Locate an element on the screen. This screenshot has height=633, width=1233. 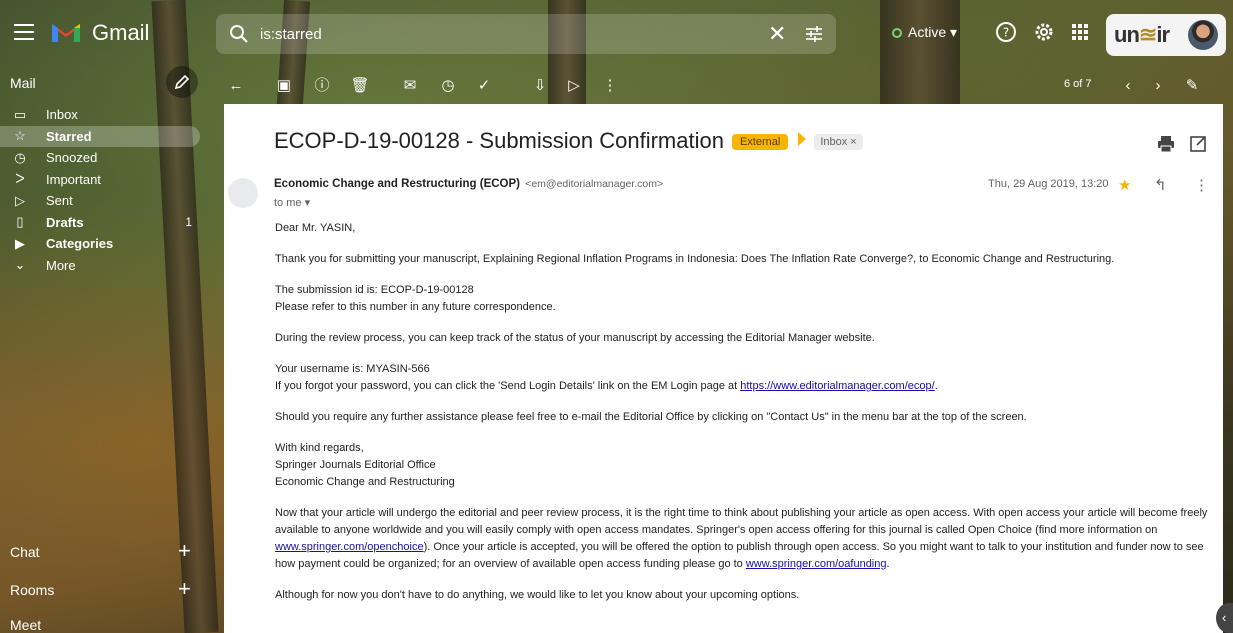
organization-logo: un≊ir is located at coordinates (1142, 34).